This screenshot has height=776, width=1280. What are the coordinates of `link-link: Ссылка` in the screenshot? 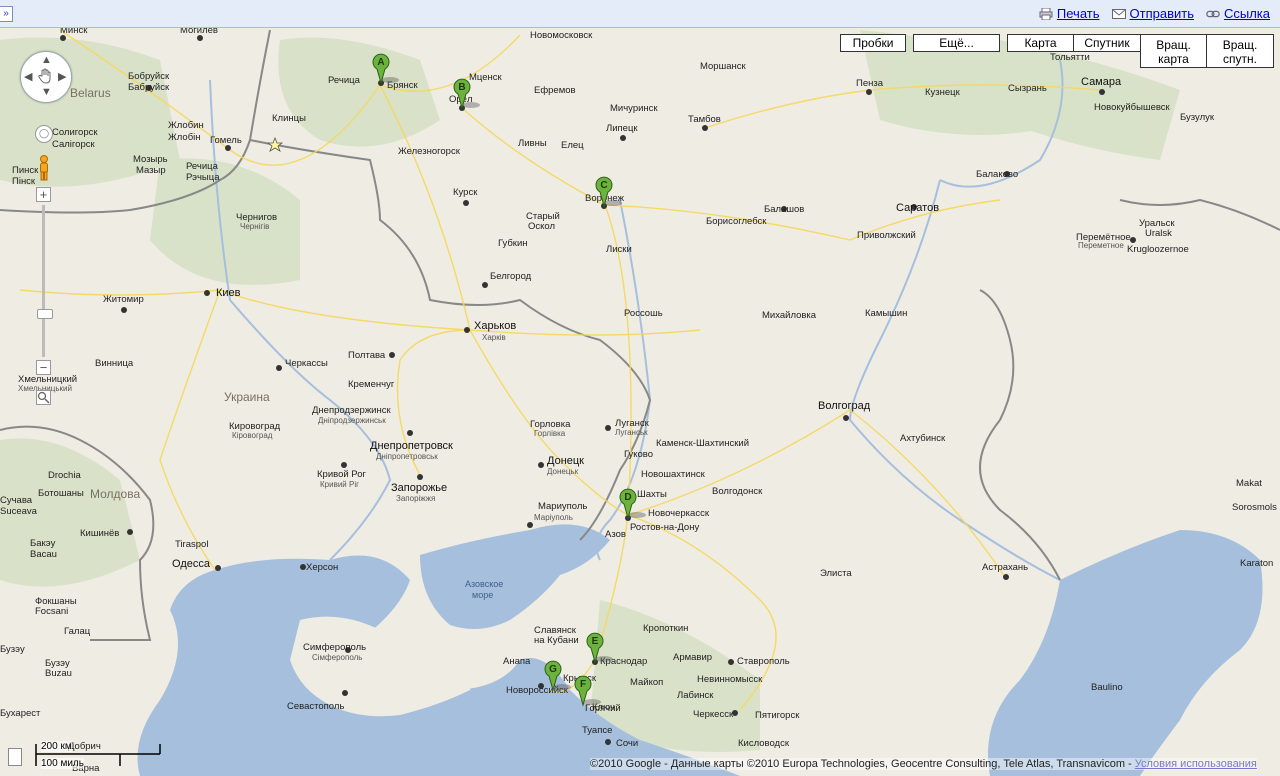 It's located at (1238, 13).